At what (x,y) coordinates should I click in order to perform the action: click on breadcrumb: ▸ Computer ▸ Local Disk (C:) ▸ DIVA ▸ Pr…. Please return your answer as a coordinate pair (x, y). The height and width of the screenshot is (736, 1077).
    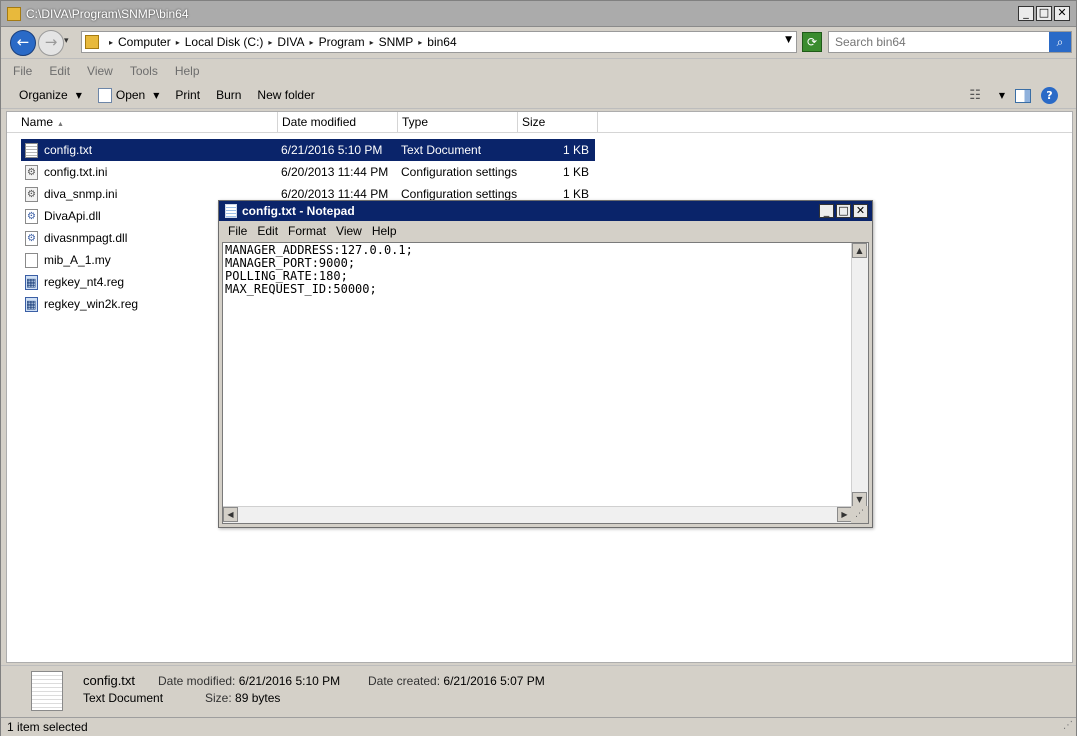
    Looking at the image, I should click on (280, 42).